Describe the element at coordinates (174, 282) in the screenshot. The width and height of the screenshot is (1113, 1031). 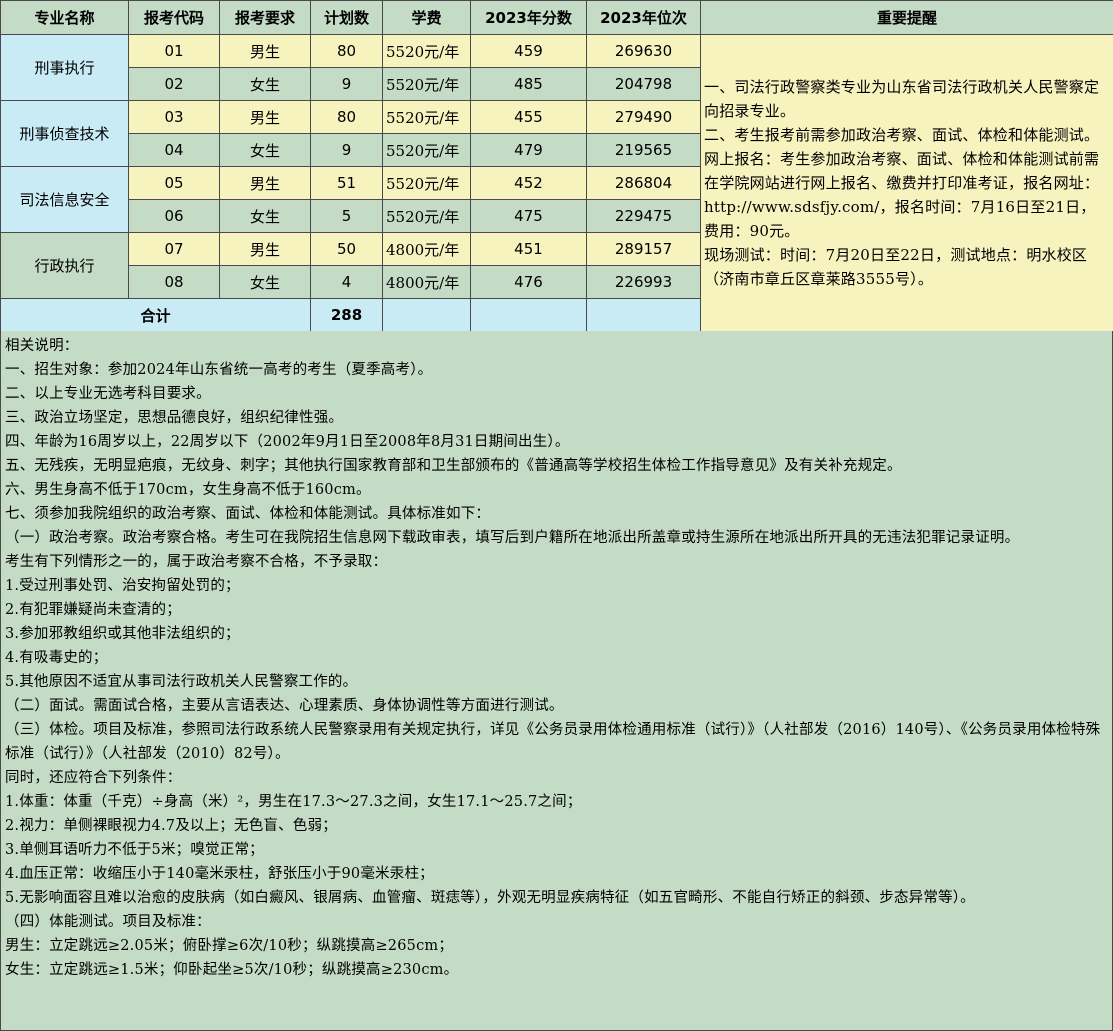
I see `code-cell: 08` at that location.